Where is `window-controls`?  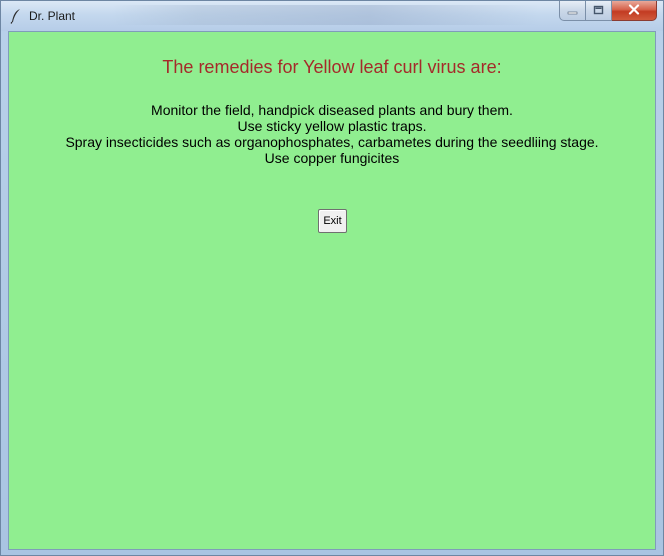 window-controls is located at coordinates (608, 12).